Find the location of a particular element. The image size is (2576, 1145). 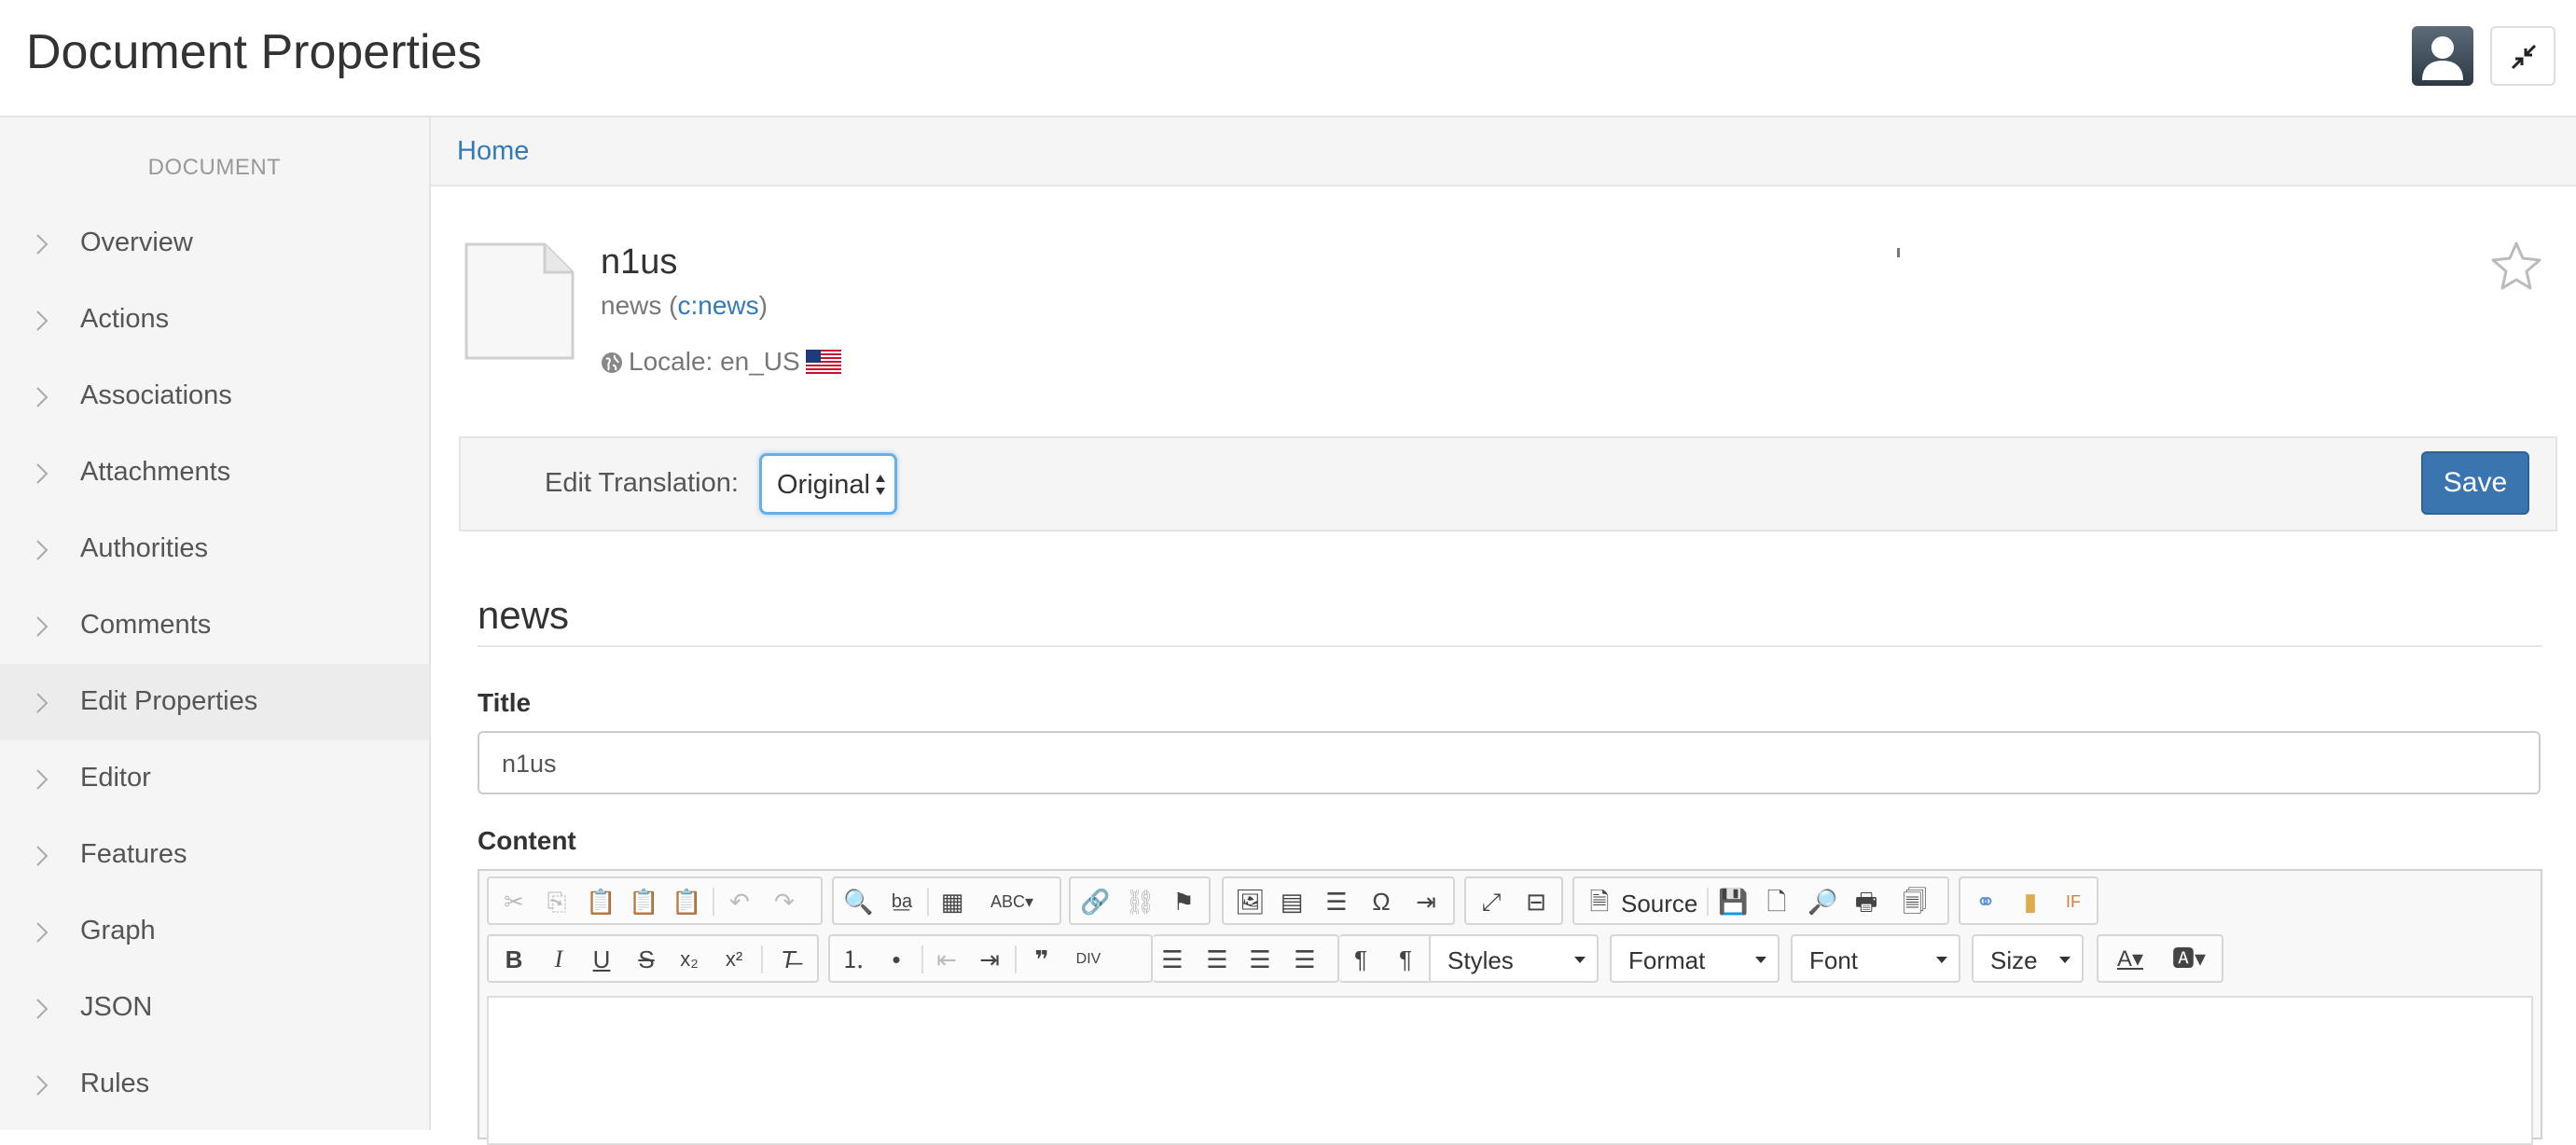

anchor-flag-icon: ⚑ is located at coordinates (1184, 902).